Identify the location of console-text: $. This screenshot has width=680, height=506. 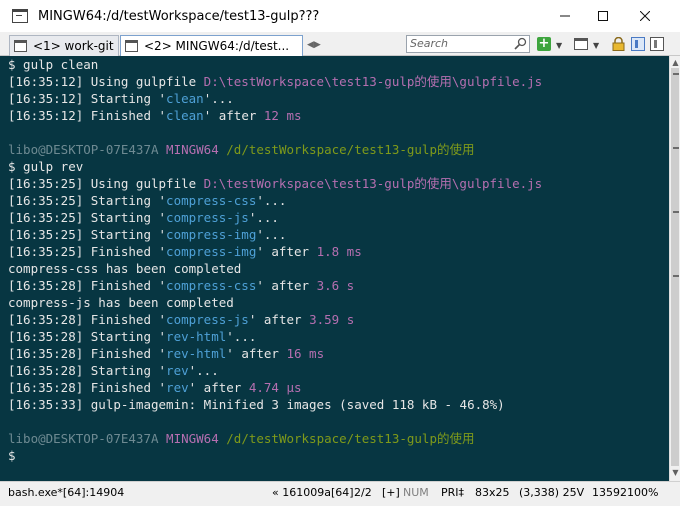
(12, 455).